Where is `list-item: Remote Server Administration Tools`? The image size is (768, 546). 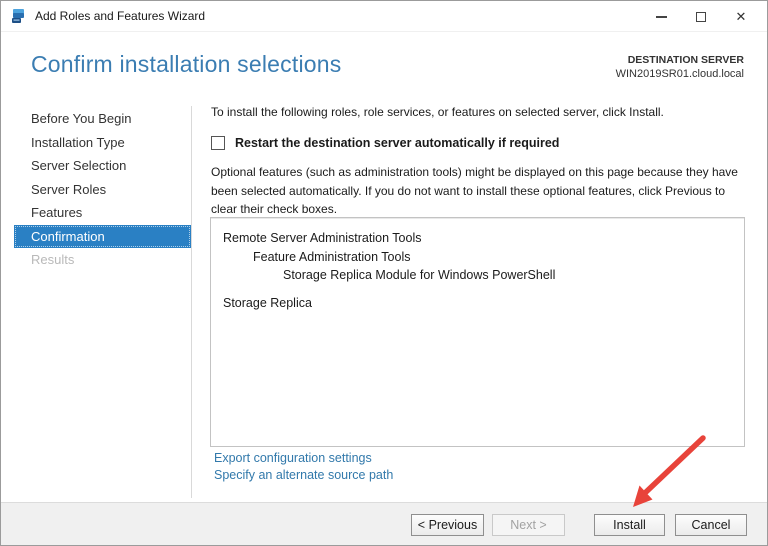 list-item: Remote Server Administration Tools is located at coordinates (322, 238).